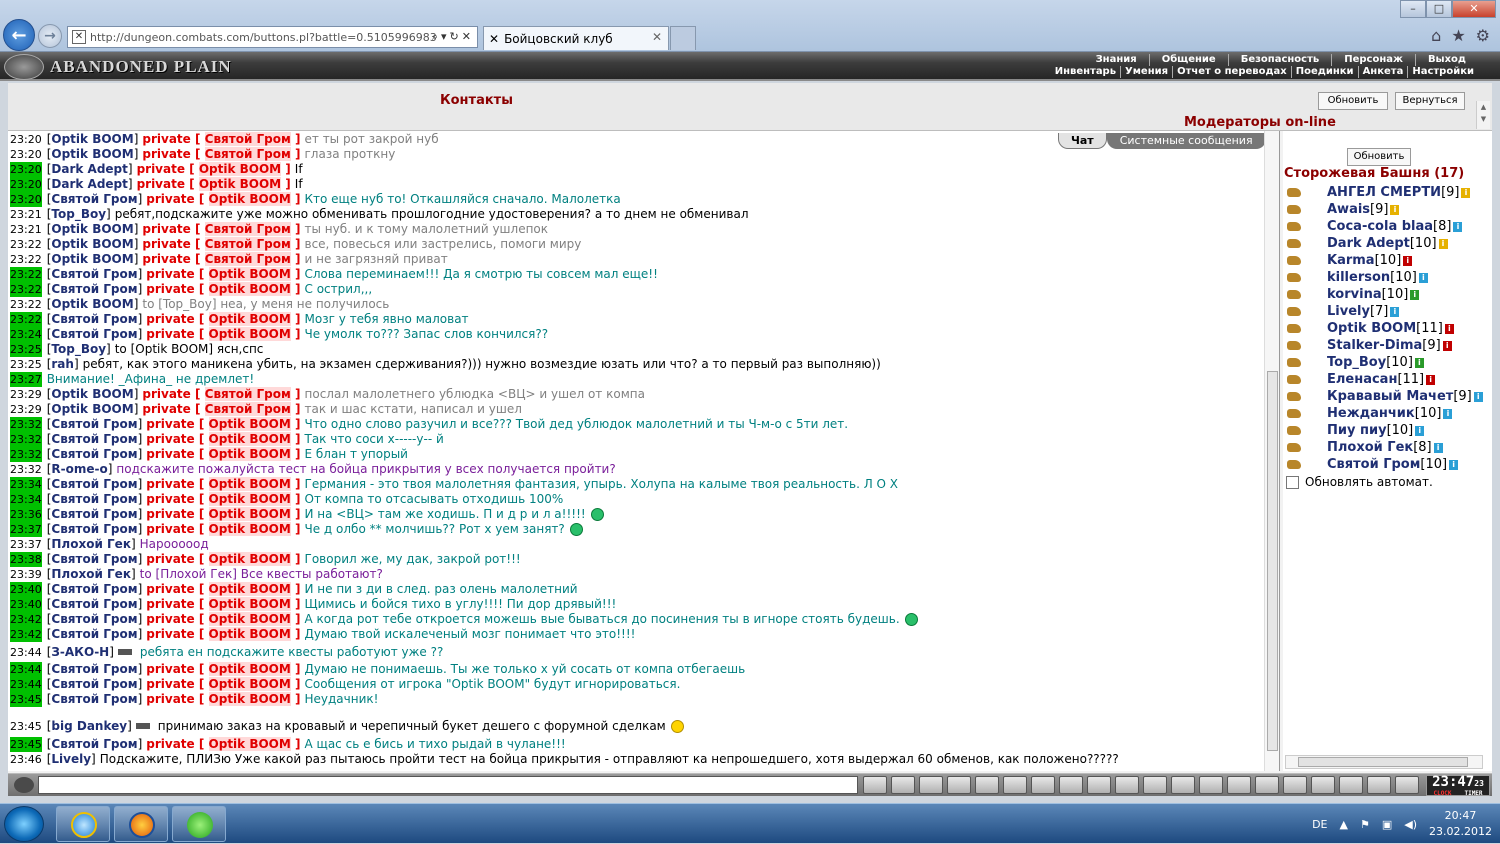 This screenshot has width=1500, height=844. I want to click on moderator-name: Плохой Гек, so click(1370, 447).